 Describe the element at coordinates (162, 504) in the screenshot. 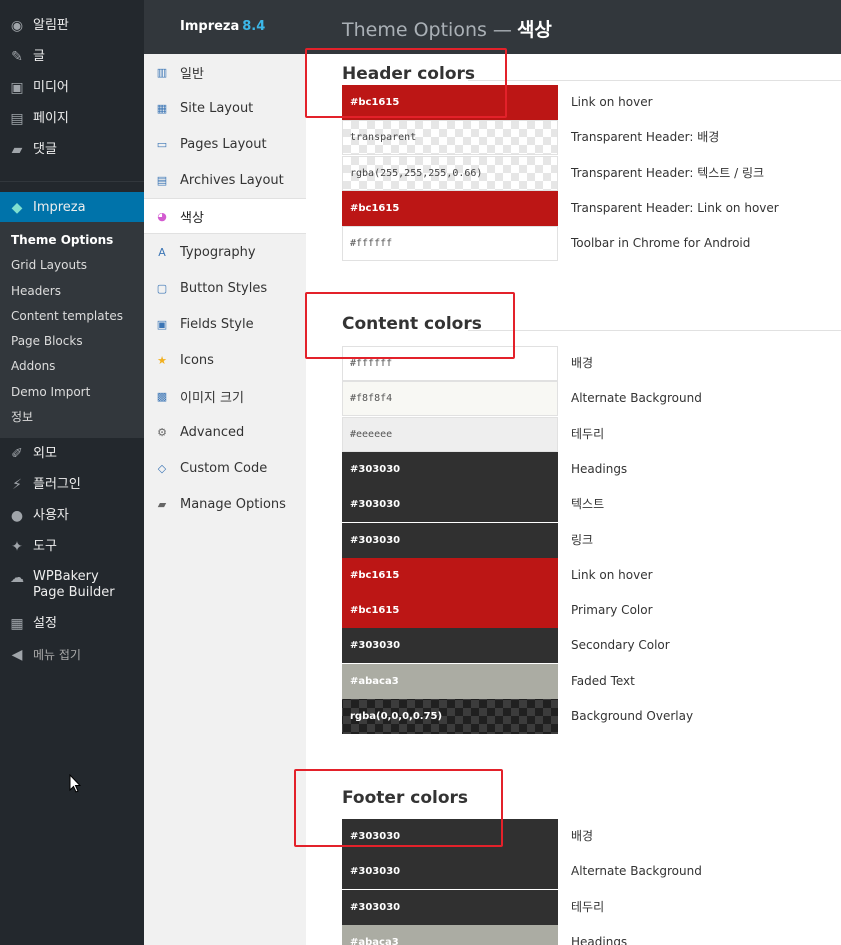

I see `manage-icon: ▰` at that location.